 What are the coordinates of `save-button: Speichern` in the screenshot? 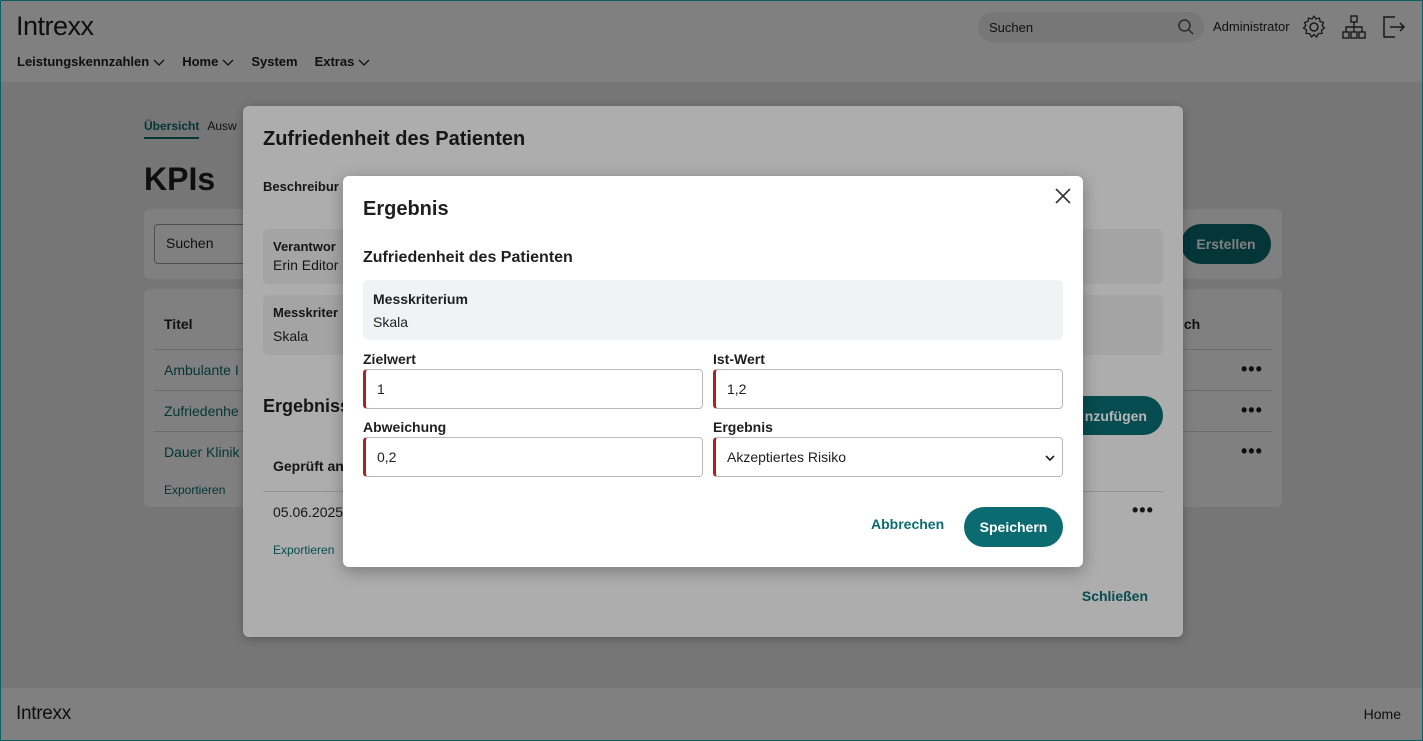 It's located at (1013, 527).